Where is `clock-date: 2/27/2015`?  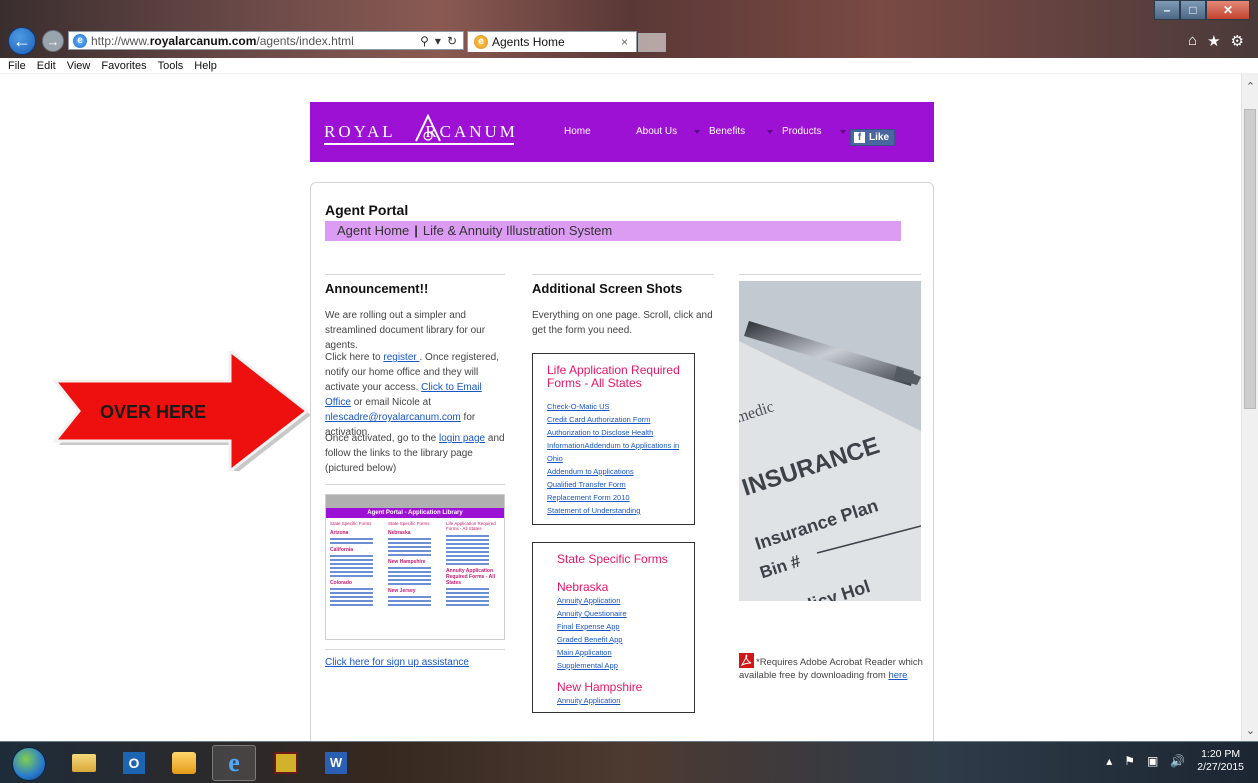 clock-date: 2/27/2015 is located at coordinates (1220, 767).